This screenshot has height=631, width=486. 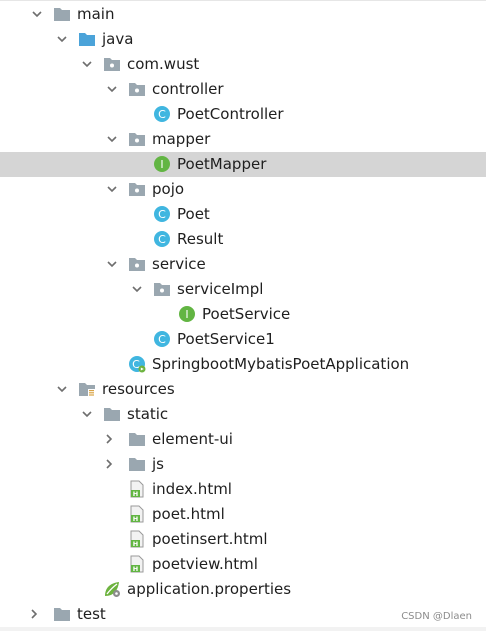 What do you see at coordinates (209, 589) in the screenshot?
I see `tree-item-label: application.properties` at bounding box center [209, 589].